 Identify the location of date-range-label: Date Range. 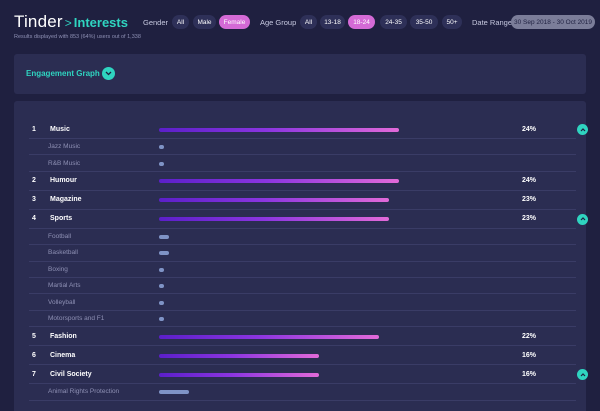
(492, 22).